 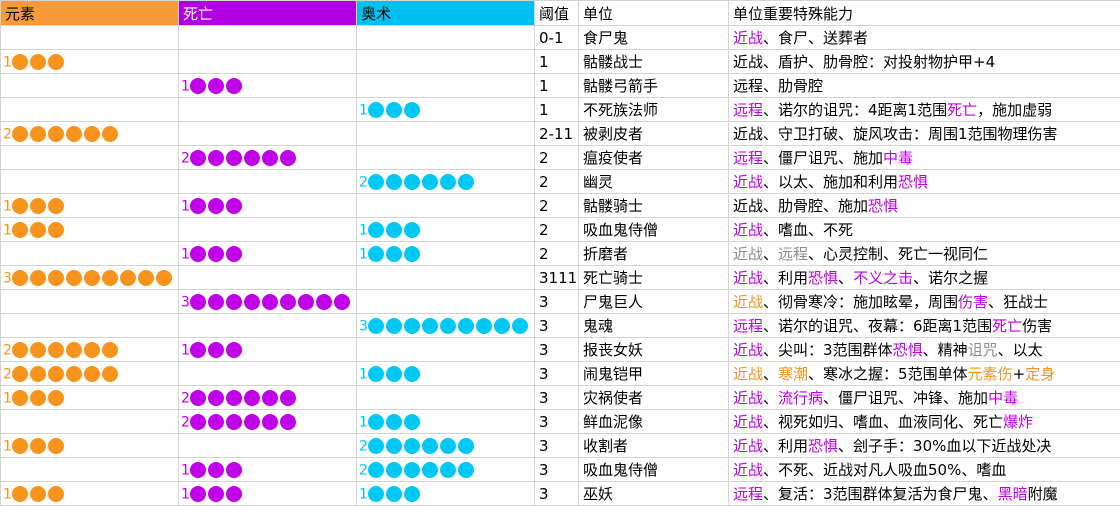 I want to click on unit-cell: 死亡骑士, so click(x=654, y=278).